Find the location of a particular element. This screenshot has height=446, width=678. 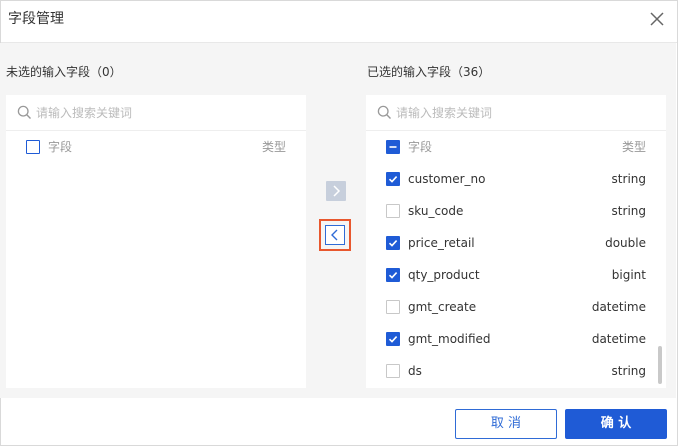

selected-list-scrollbar is located at coordinates (660, 365).